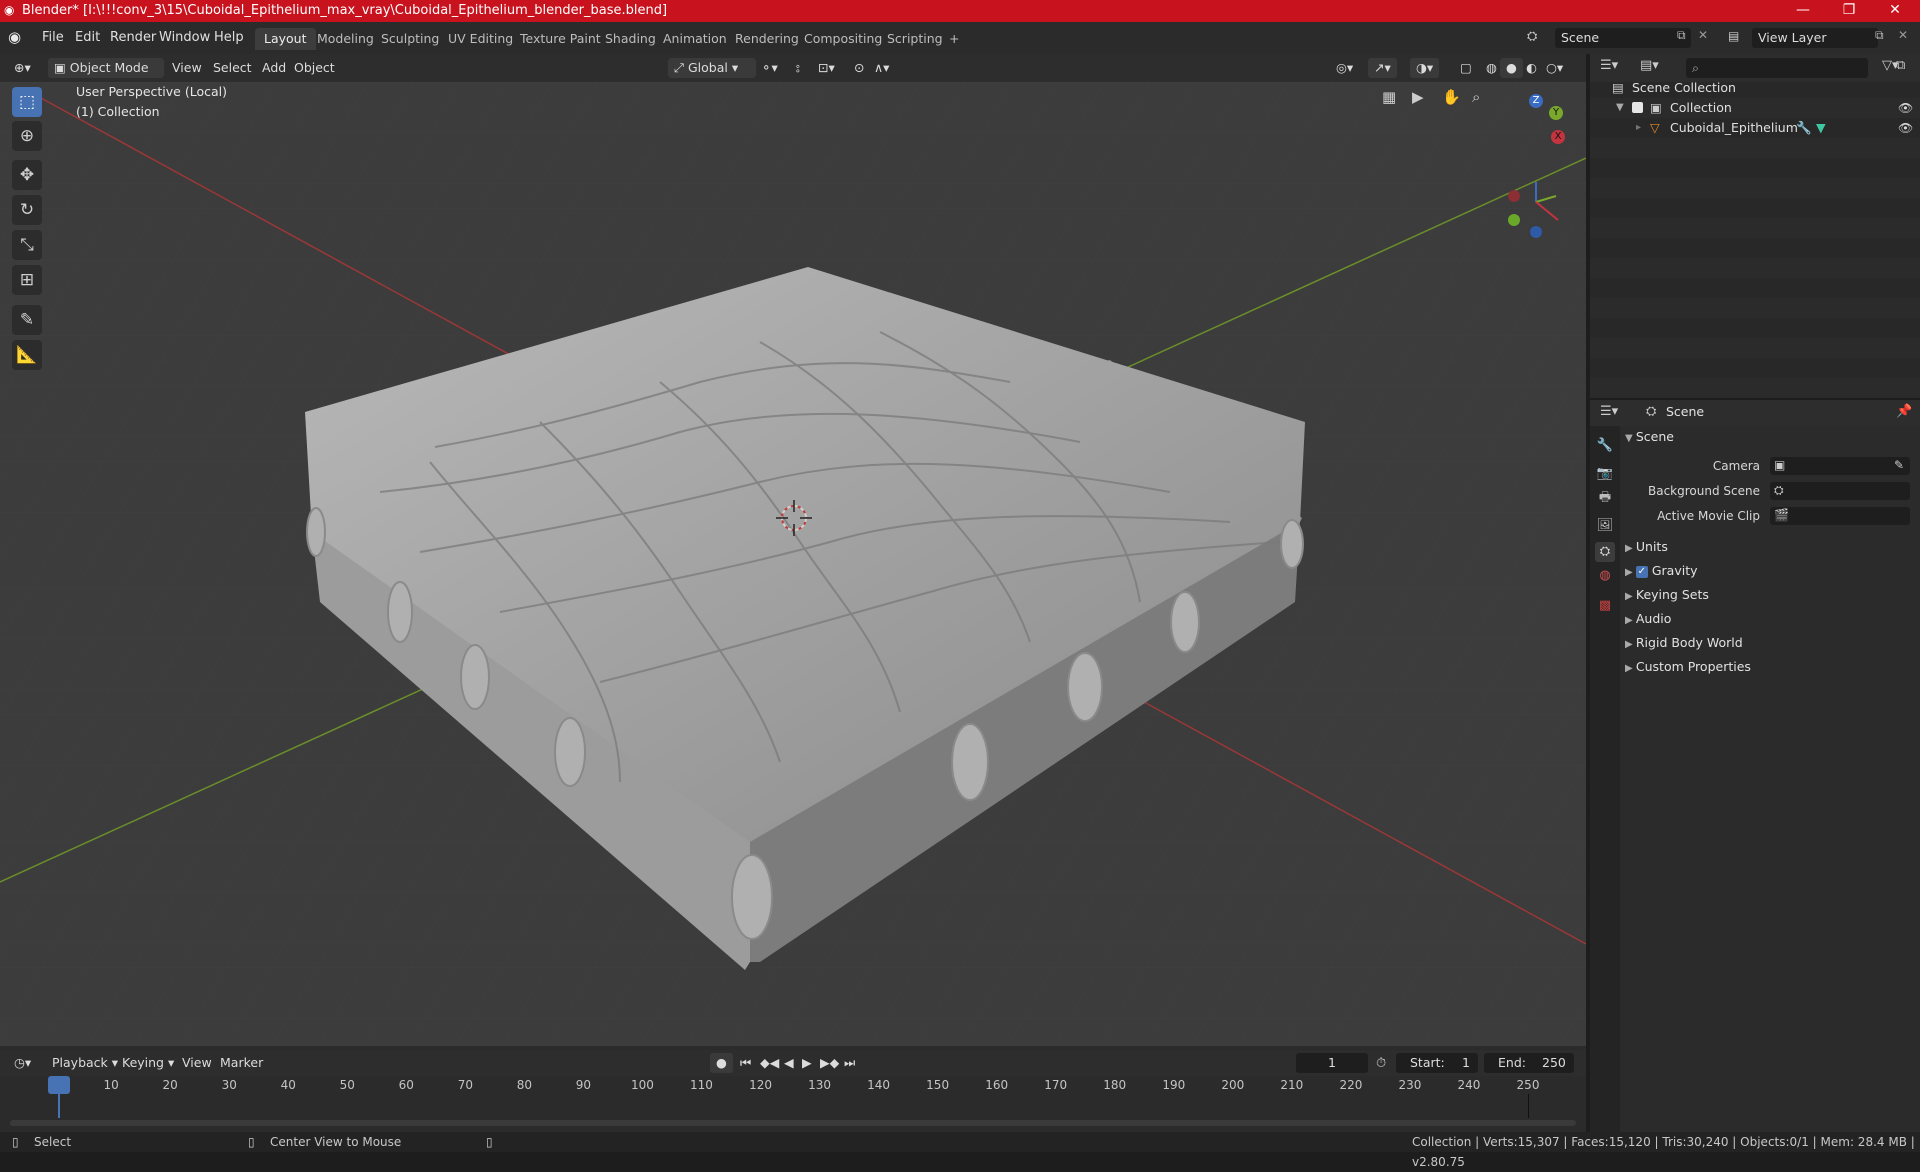 The image size is (1920, 1172). I want to click on texture-tab-icon: ▩, so click(1605, 606).